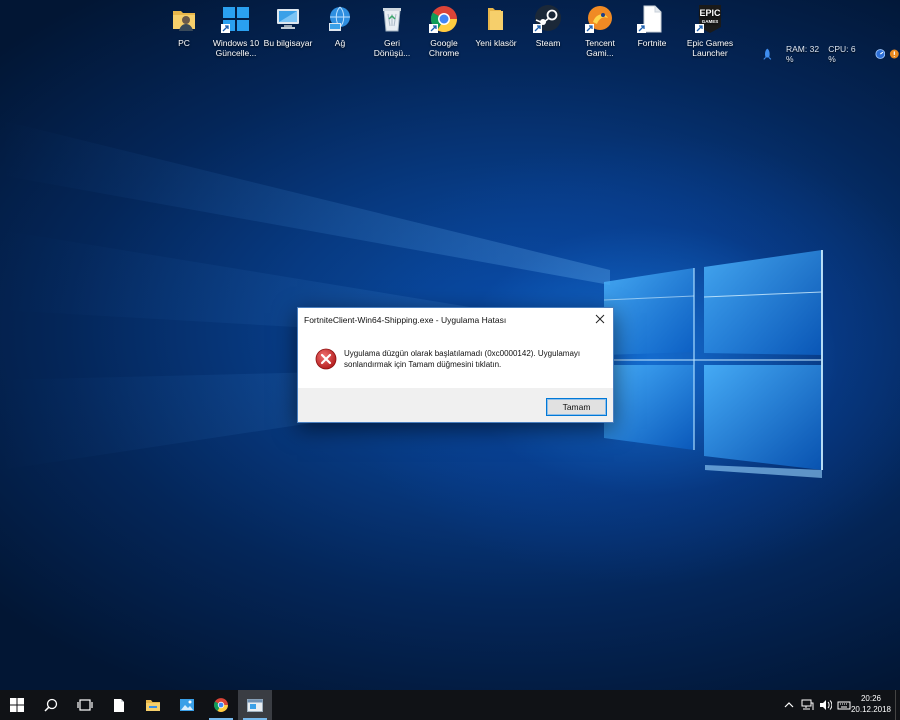  I want to click on taskbar-file-explorer, so click(153, 705).